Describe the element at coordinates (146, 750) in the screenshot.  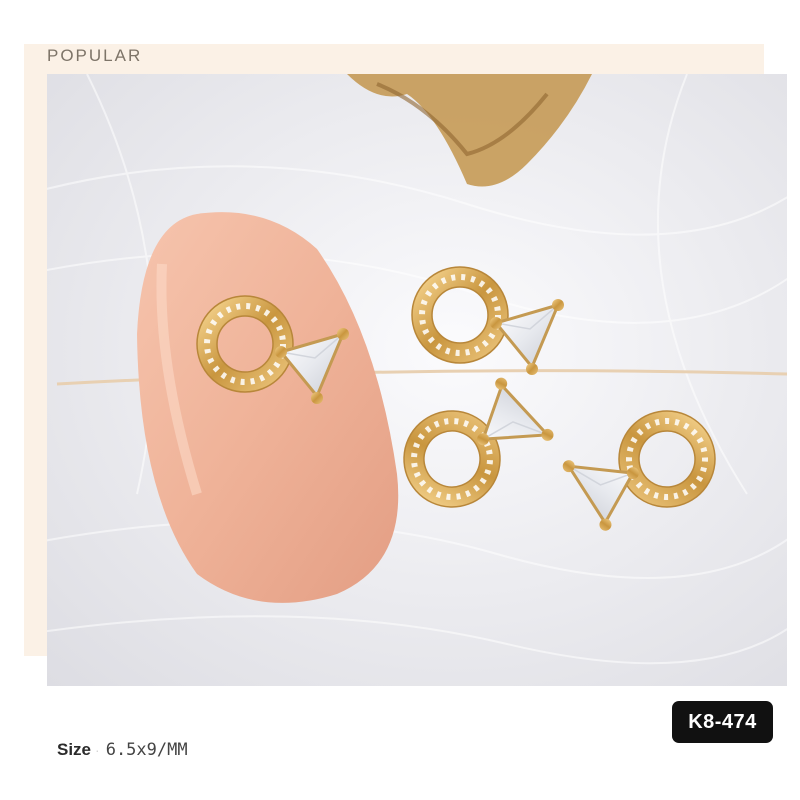
I see `size-value: 6.5x9/MM` at that location.